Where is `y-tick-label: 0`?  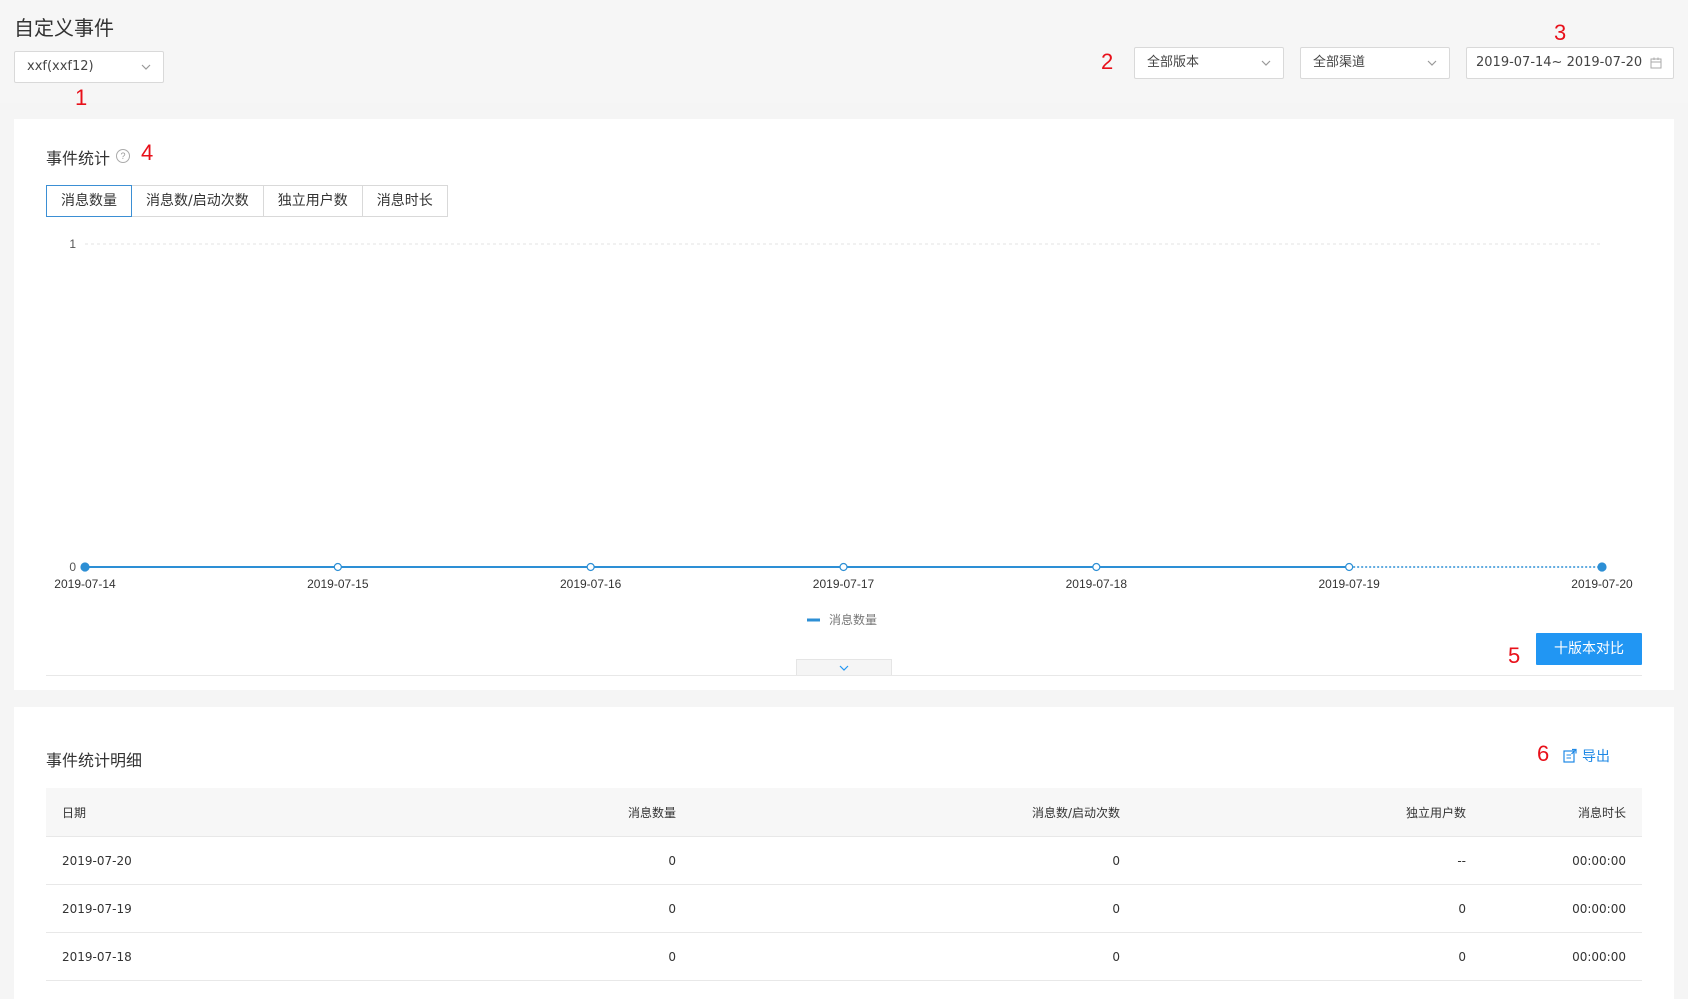
y-tick-label: 0 is located at coordinates (72, 567).